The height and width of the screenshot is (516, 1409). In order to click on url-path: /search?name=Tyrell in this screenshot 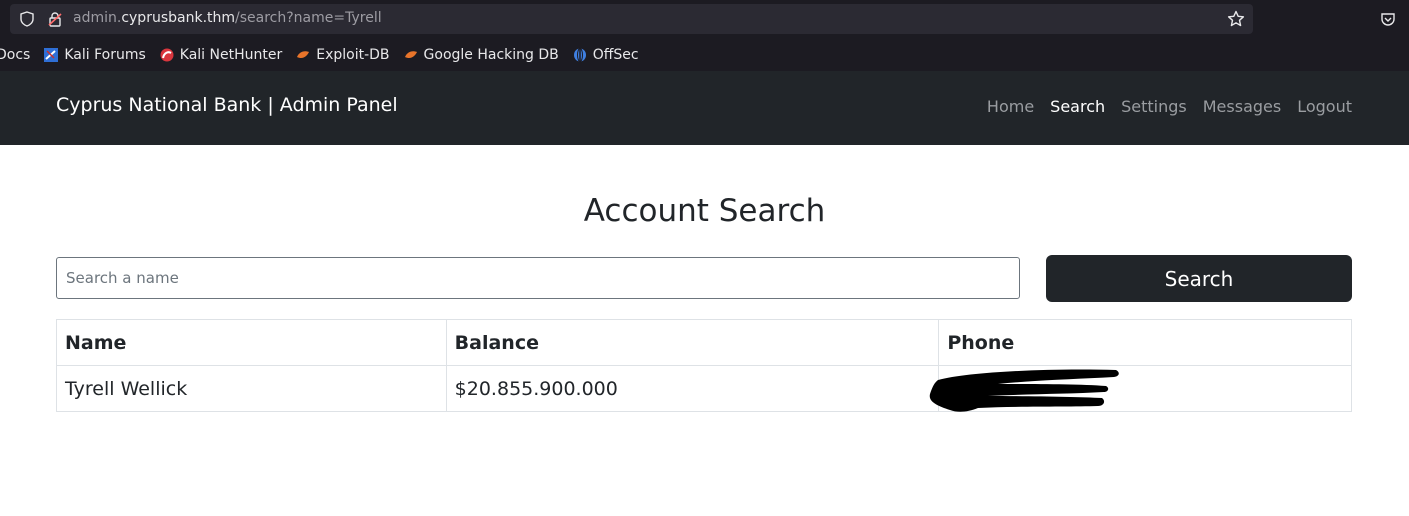, I will do `click(308, 18)`.